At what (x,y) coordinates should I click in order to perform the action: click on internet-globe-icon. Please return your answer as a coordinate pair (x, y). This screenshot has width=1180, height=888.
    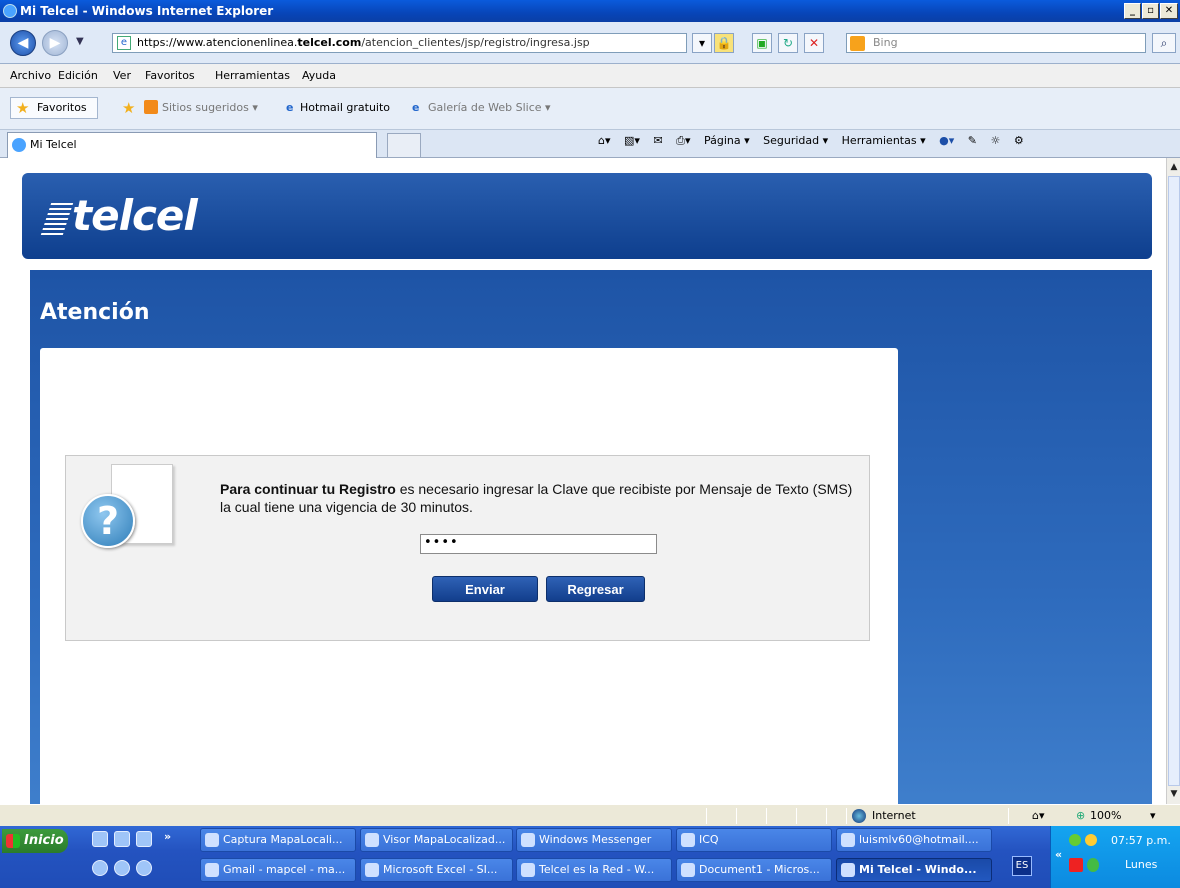
    Looking at the image, I should click on (859, 816).